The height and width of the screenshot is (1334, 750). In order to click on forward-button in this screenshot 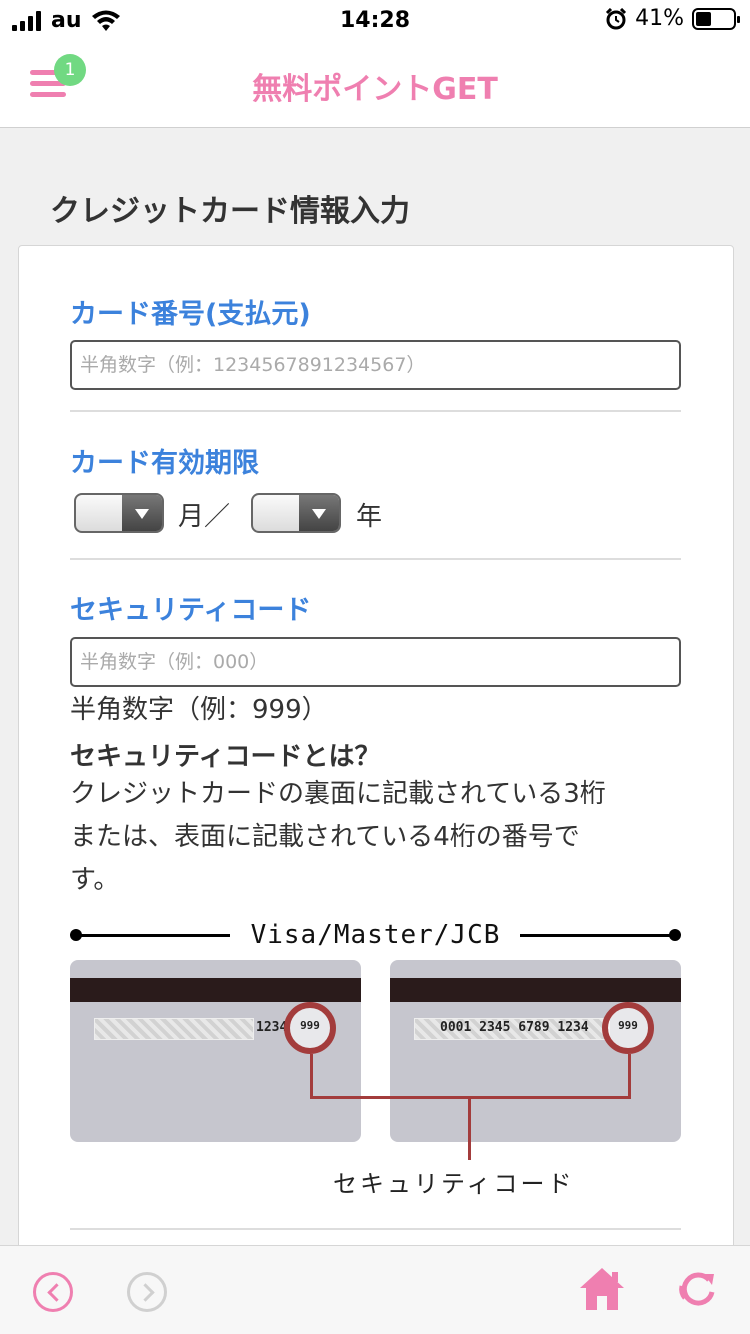, I will do `click(147, 1292)`.